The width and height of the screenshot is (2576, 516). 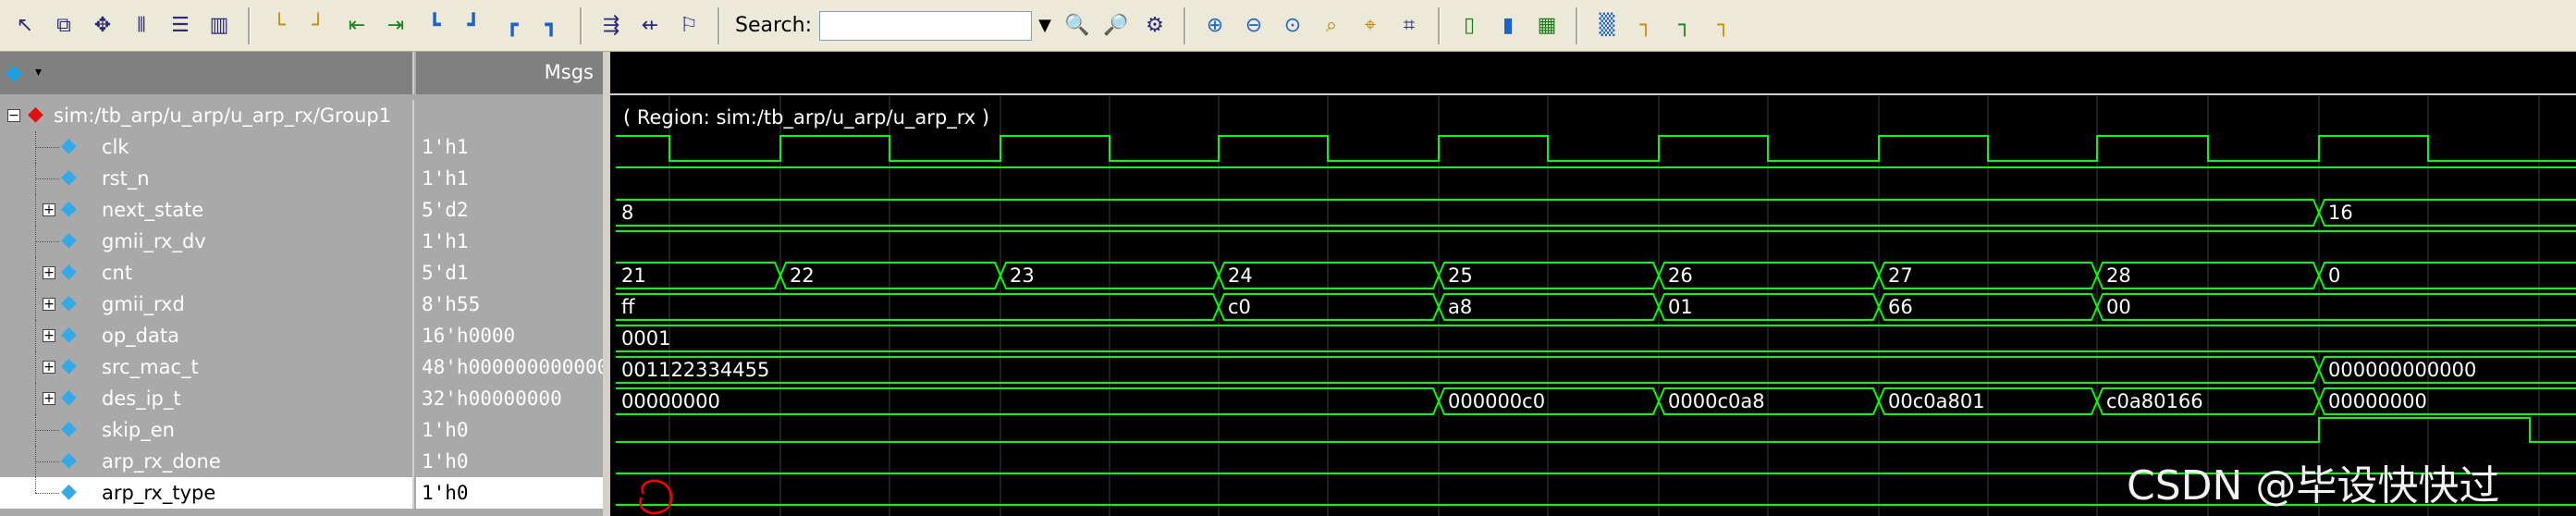 What do you see at coordinates (154, 241) in the screenshot?
I see `signal-name: gmii_rx_dv` at bounding box center [154, 241].